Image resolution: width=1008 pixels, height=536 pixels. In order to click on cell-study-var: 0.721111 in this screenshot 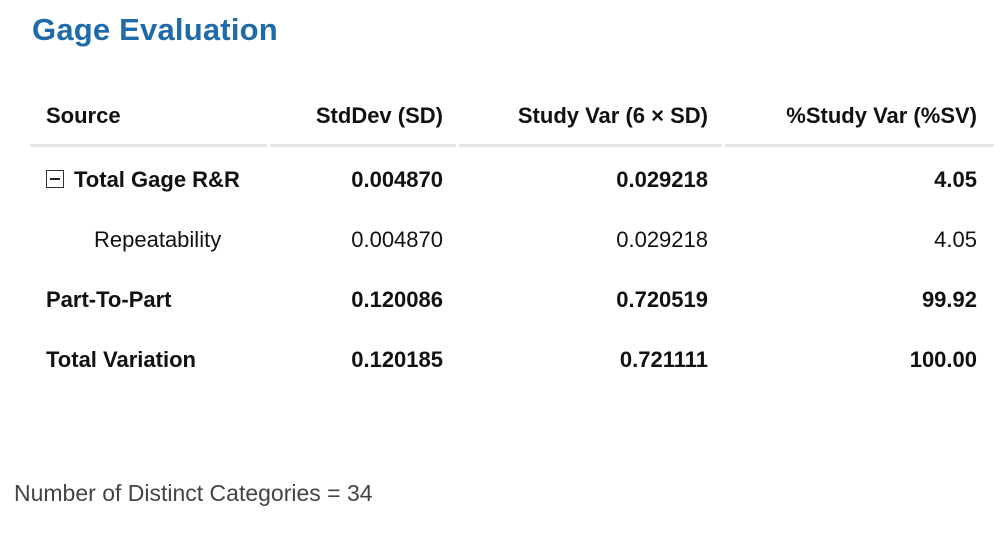, I will do `click(663, 359)`.